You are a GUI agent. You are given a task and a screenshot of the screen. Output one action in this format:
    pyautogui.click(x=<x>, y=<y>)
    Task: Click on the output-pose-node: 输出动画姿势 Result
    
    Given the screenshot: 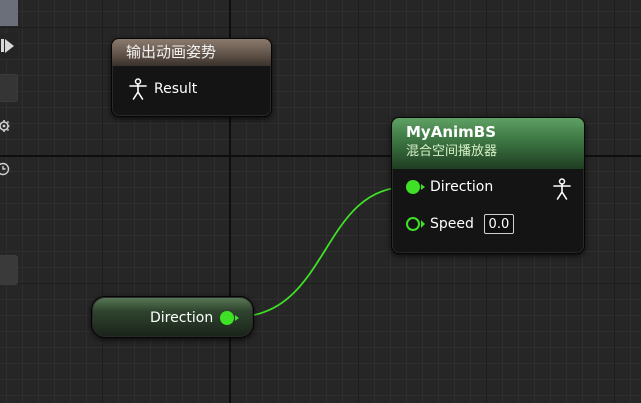 What is the action you would take?
    pyautogui.click(x=191, y=77)
    